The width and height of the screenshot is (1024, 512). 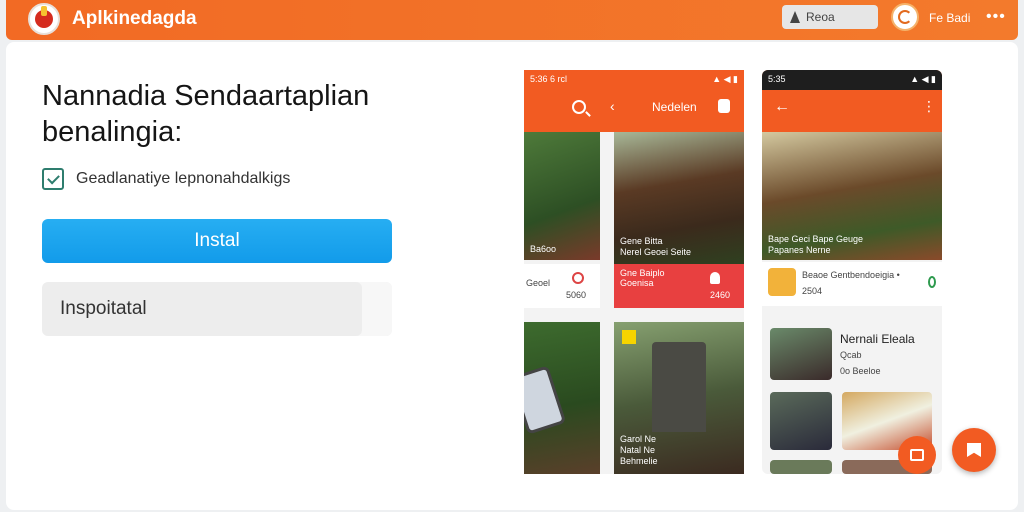 What do you see at coordinates (782, 282) in the screenshot?
I see `avatar` at bounding box center [782, 282].